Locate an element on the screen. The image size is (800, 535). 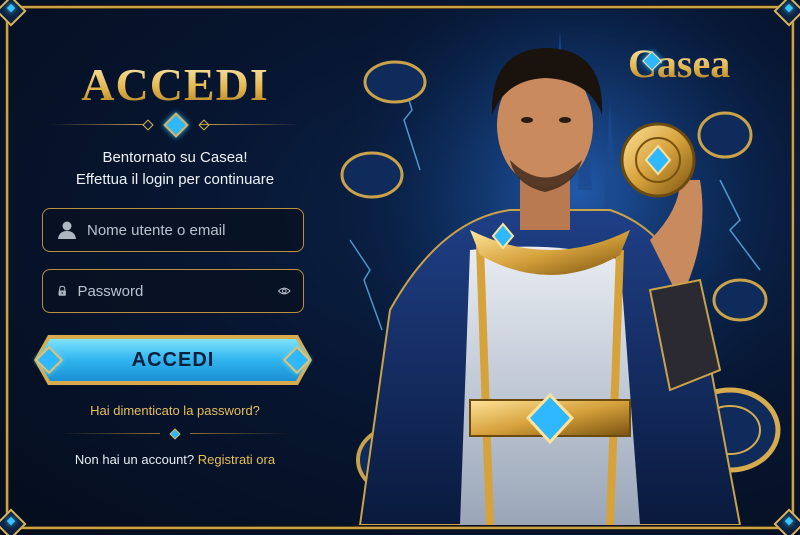
password-input is located at coordinates (177, 291).